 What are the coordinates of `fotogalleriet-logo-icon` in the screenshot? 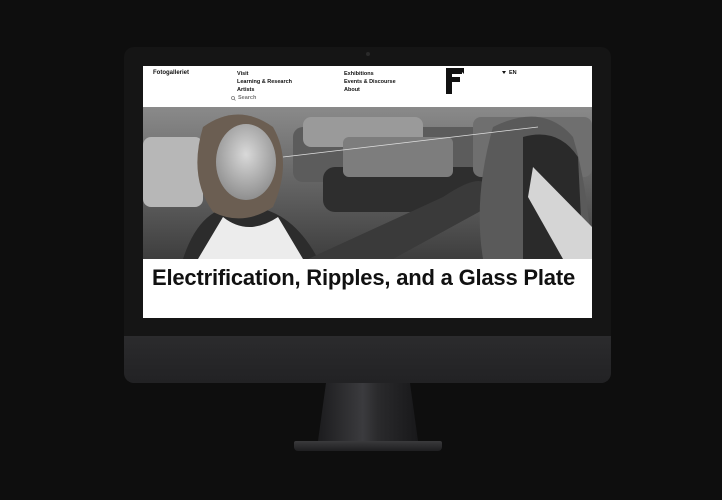 It's located at (455, 83).